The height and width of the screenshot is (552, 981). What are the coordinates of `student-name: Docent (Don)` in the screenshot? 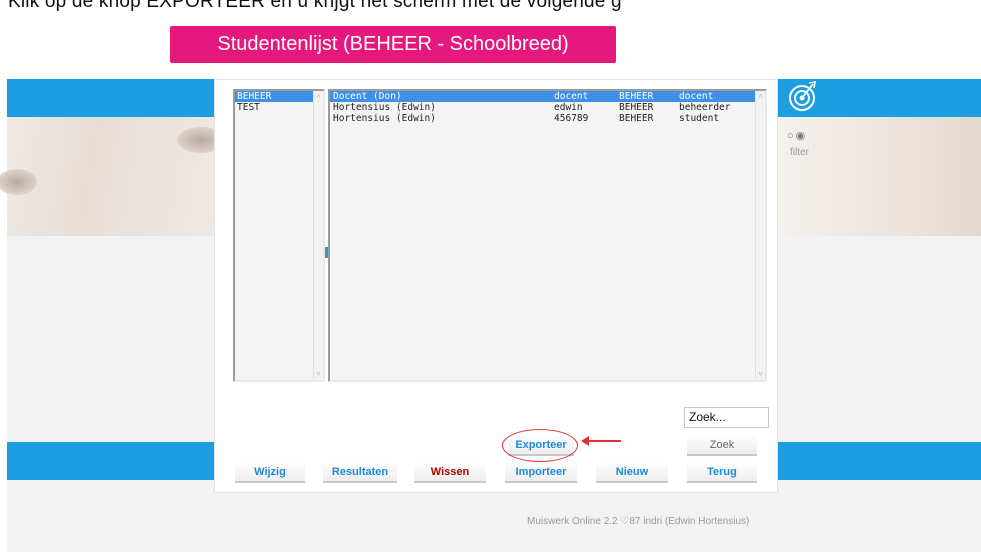 It's located at (367, 96).